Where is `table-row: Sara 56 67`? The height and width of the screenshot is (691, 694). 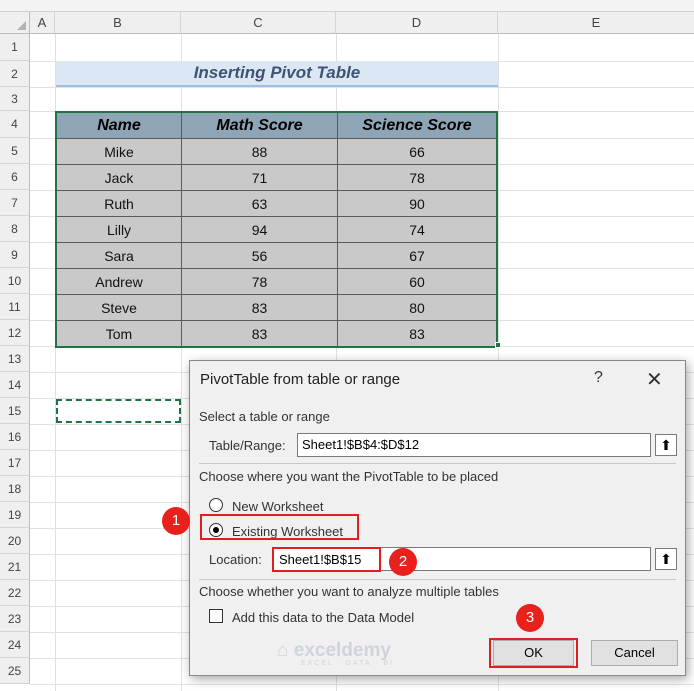 table-row: Sara 56 67 is located at coordinates (276, 255).